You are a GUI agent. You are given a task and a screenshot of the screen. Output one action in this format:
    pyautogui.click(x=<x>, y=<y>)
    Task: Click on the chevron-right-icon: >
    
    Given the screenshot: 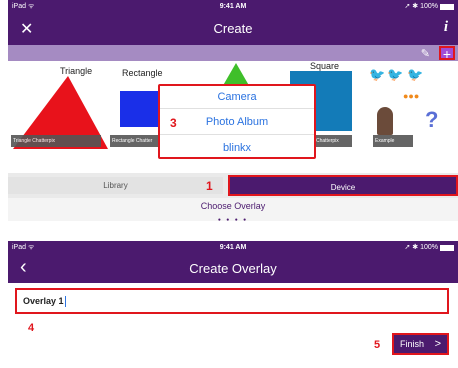 What is the action you would take?
    pyautogui.click(x=437, y=344)
    